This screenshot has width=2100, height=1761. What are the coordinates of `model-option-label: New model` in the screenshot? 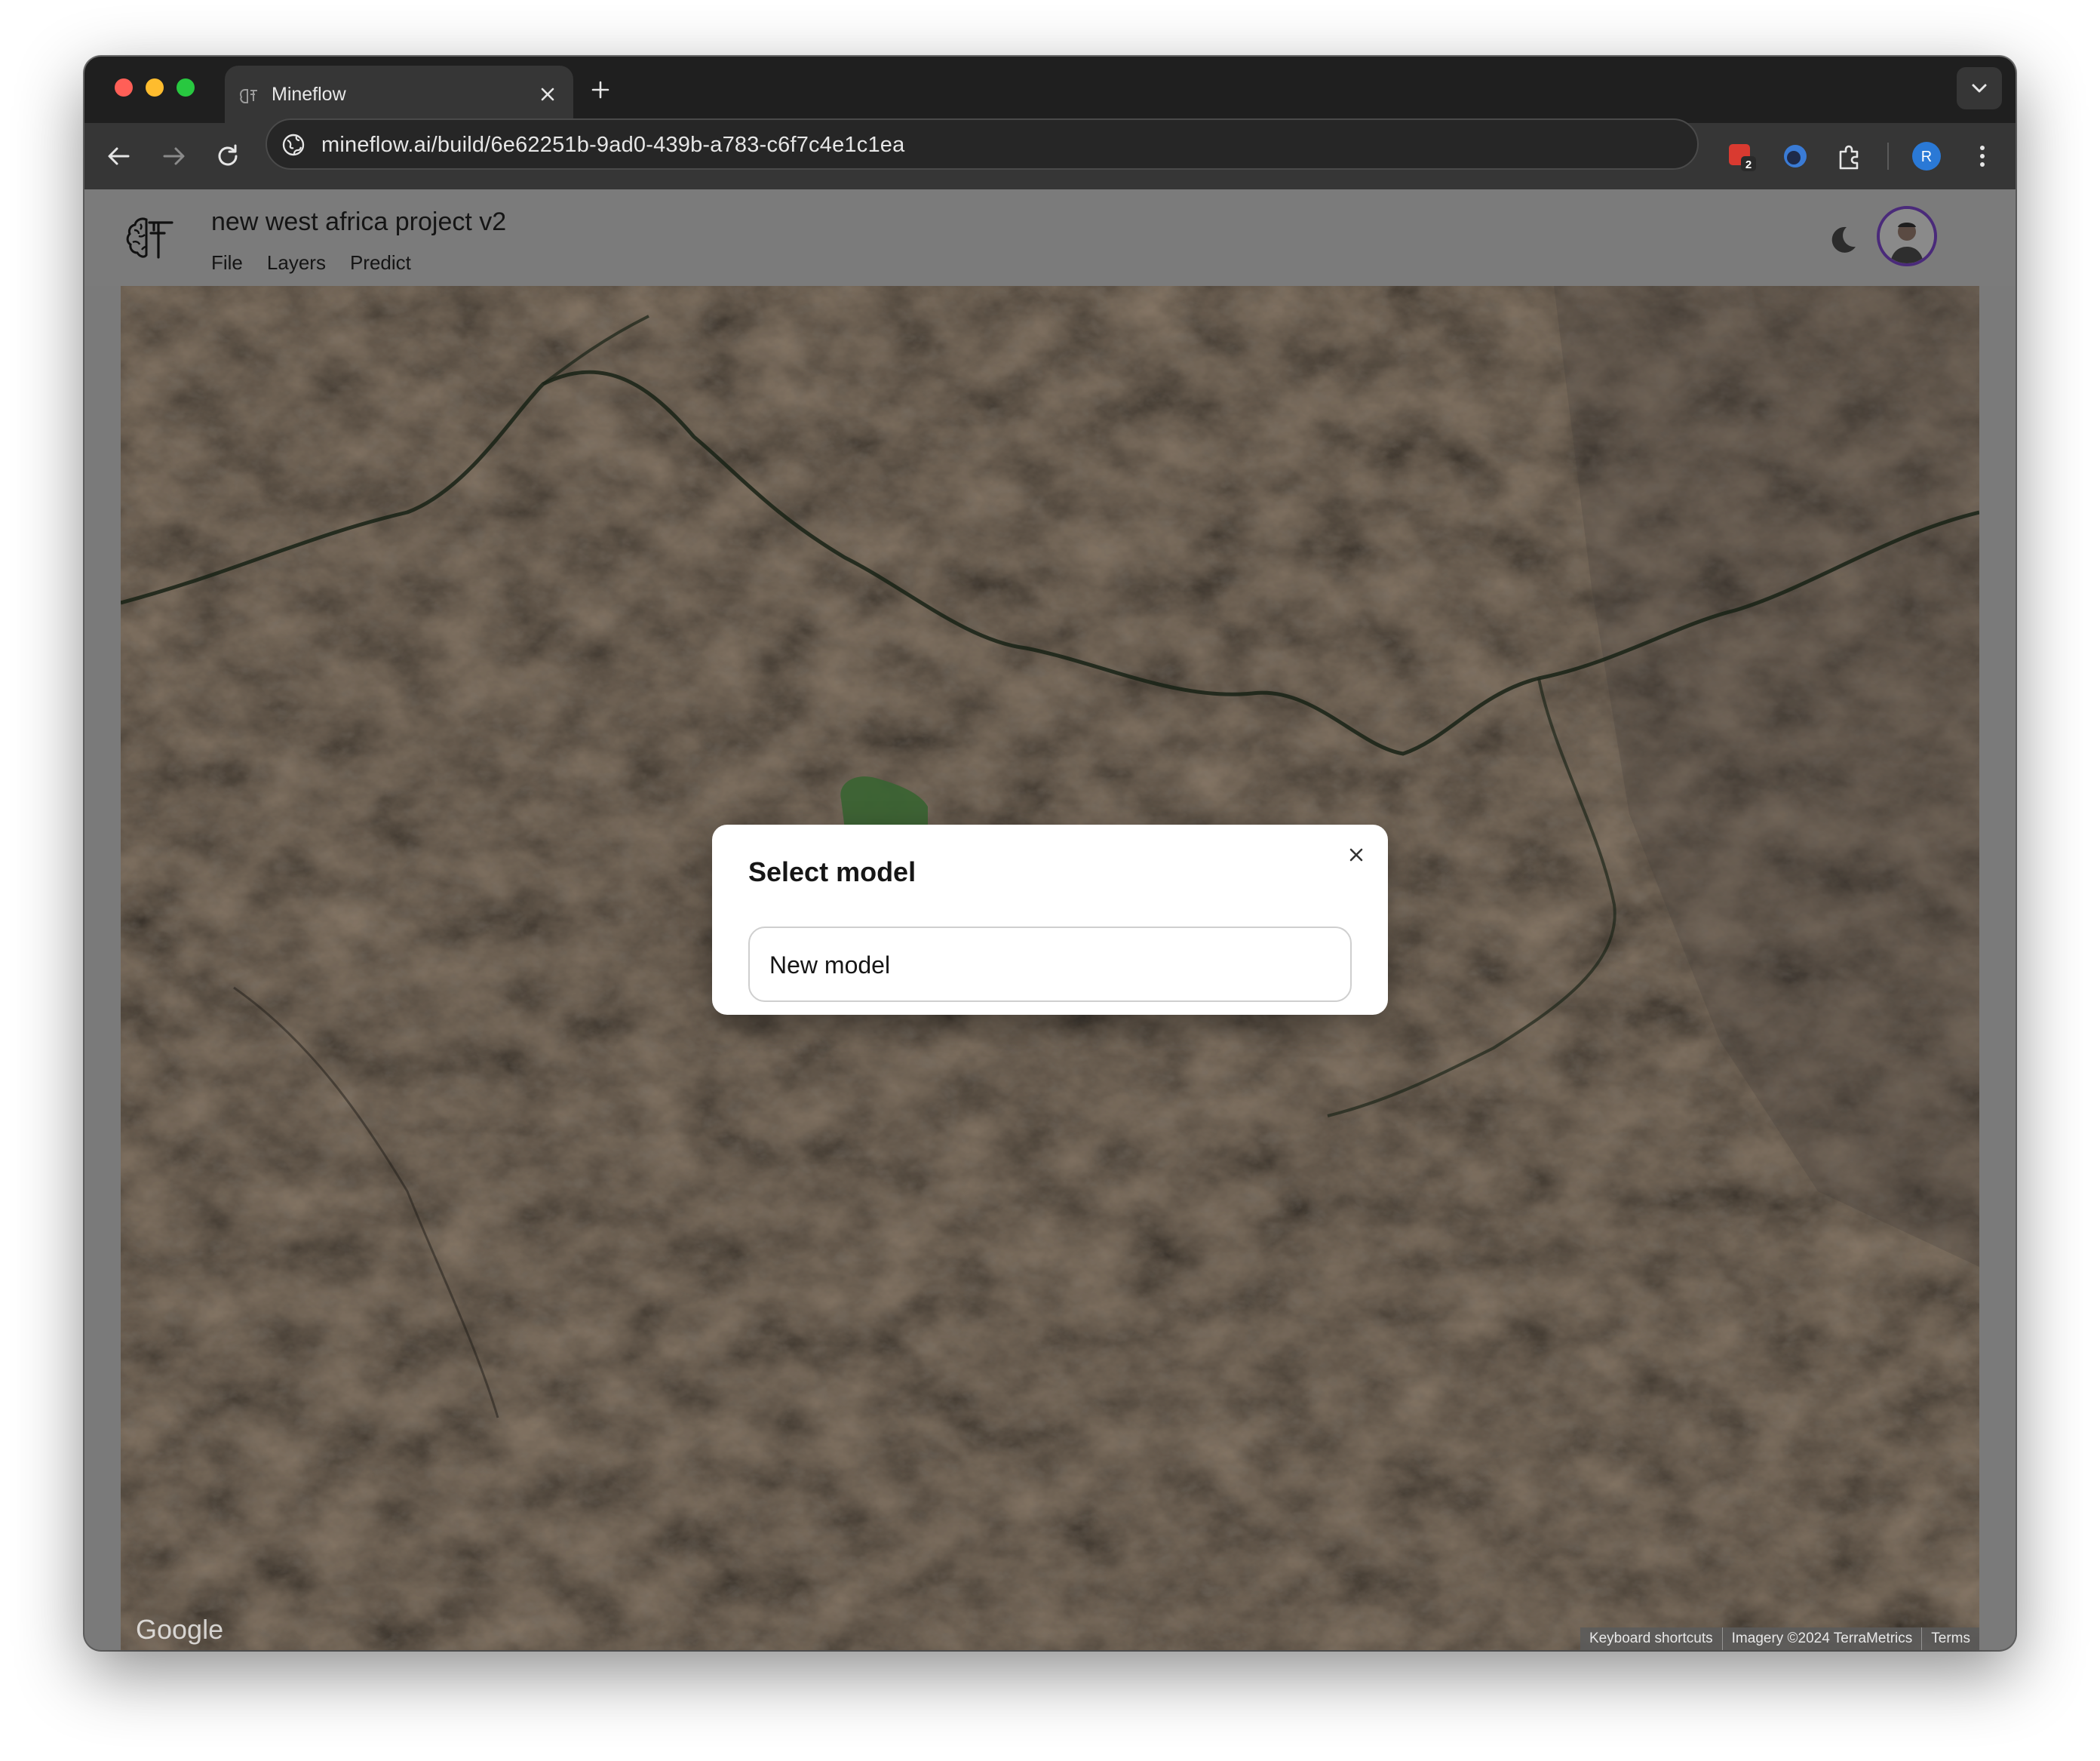 It's located at (830, 965).